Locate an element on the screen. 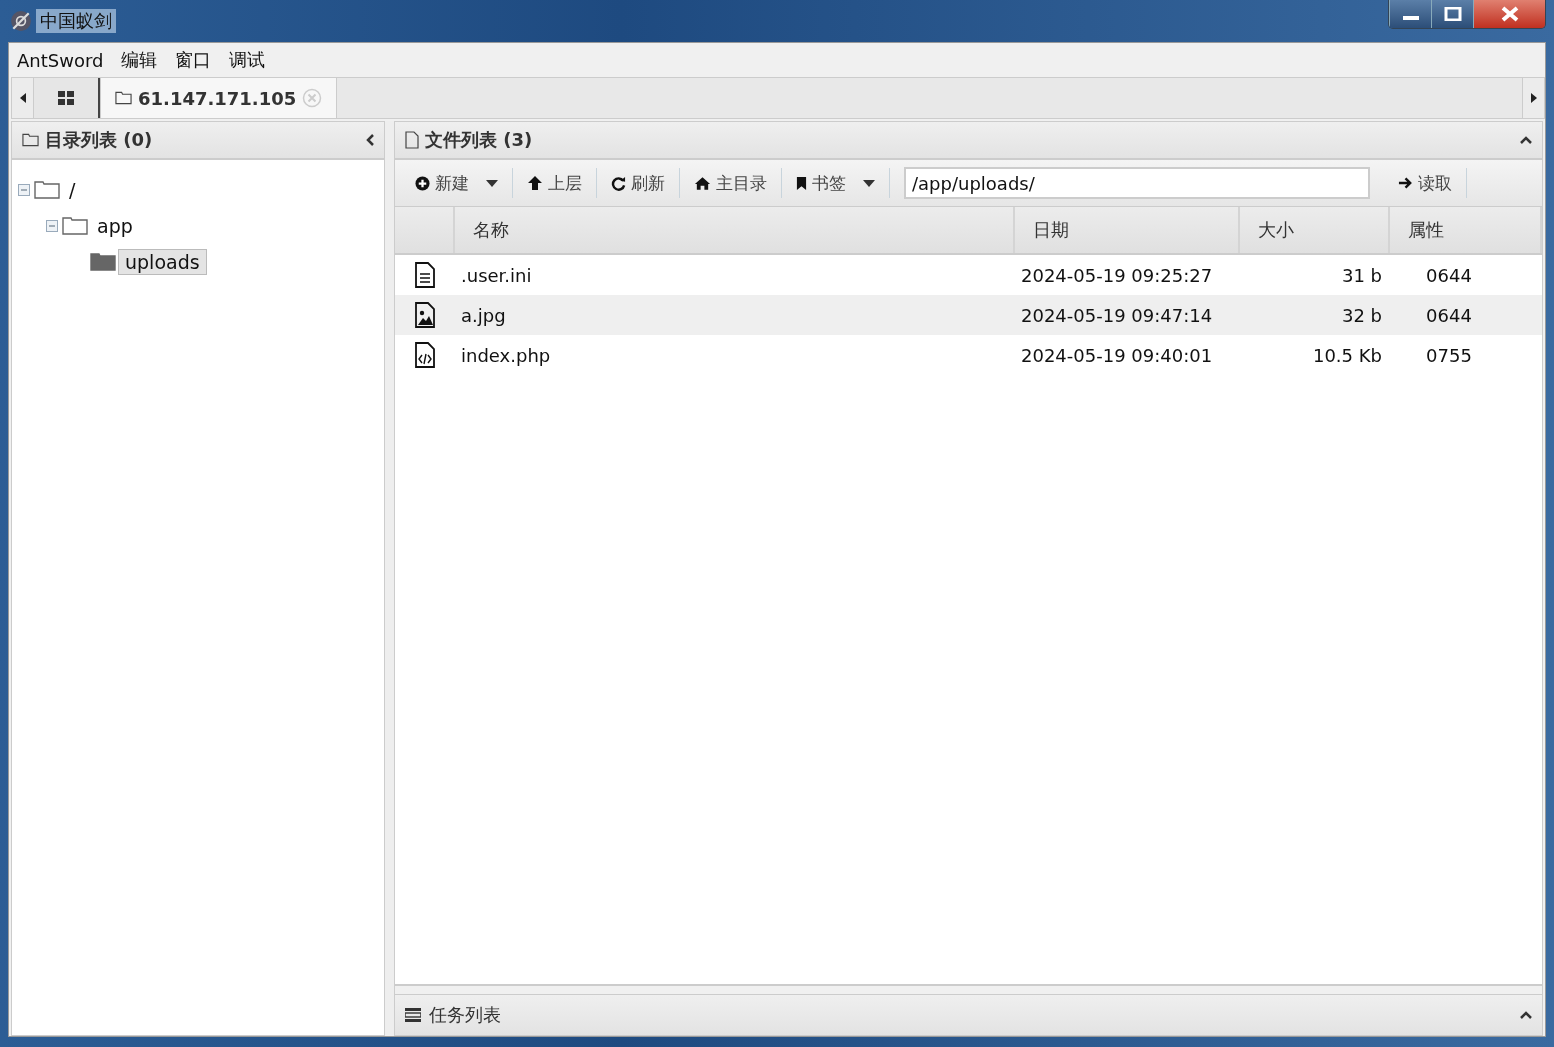 The width and height of the screenshot is (1554, 1047). home-icon is located at coordinates (702, 183).